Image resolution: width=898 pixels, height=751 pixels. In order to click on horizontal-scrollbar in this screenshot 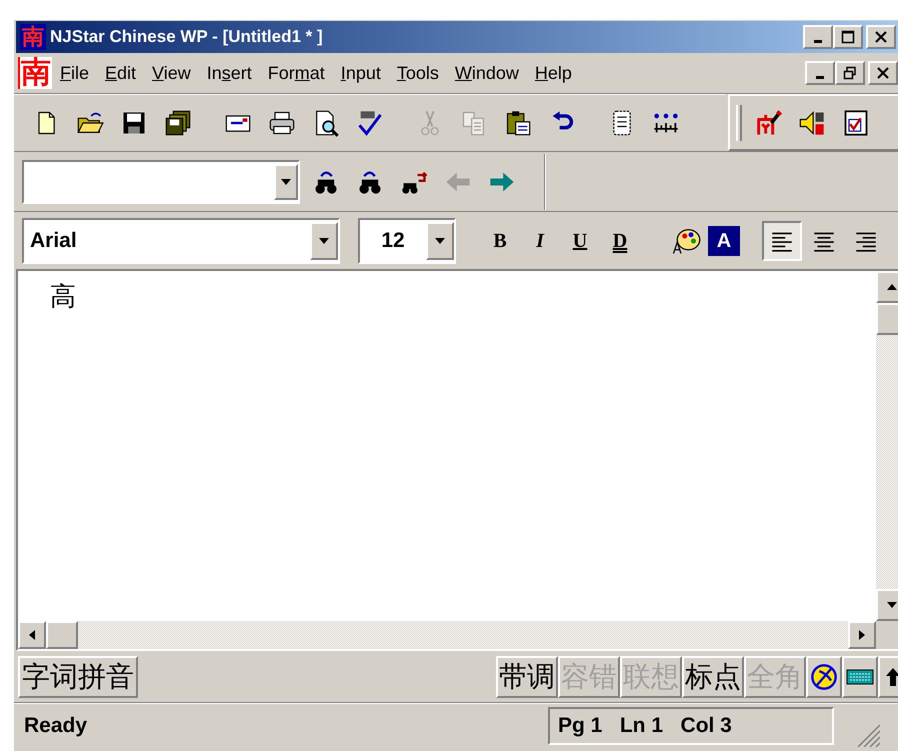, I will do `click(447, 635)`.